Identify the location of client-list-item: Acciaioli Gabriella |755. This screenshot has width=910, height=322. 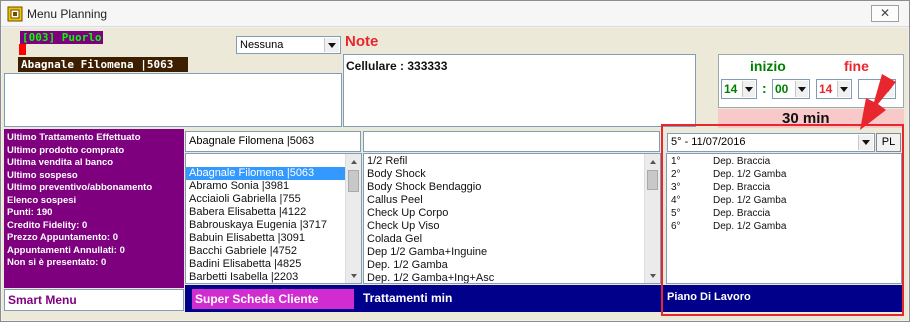
(273, 199).